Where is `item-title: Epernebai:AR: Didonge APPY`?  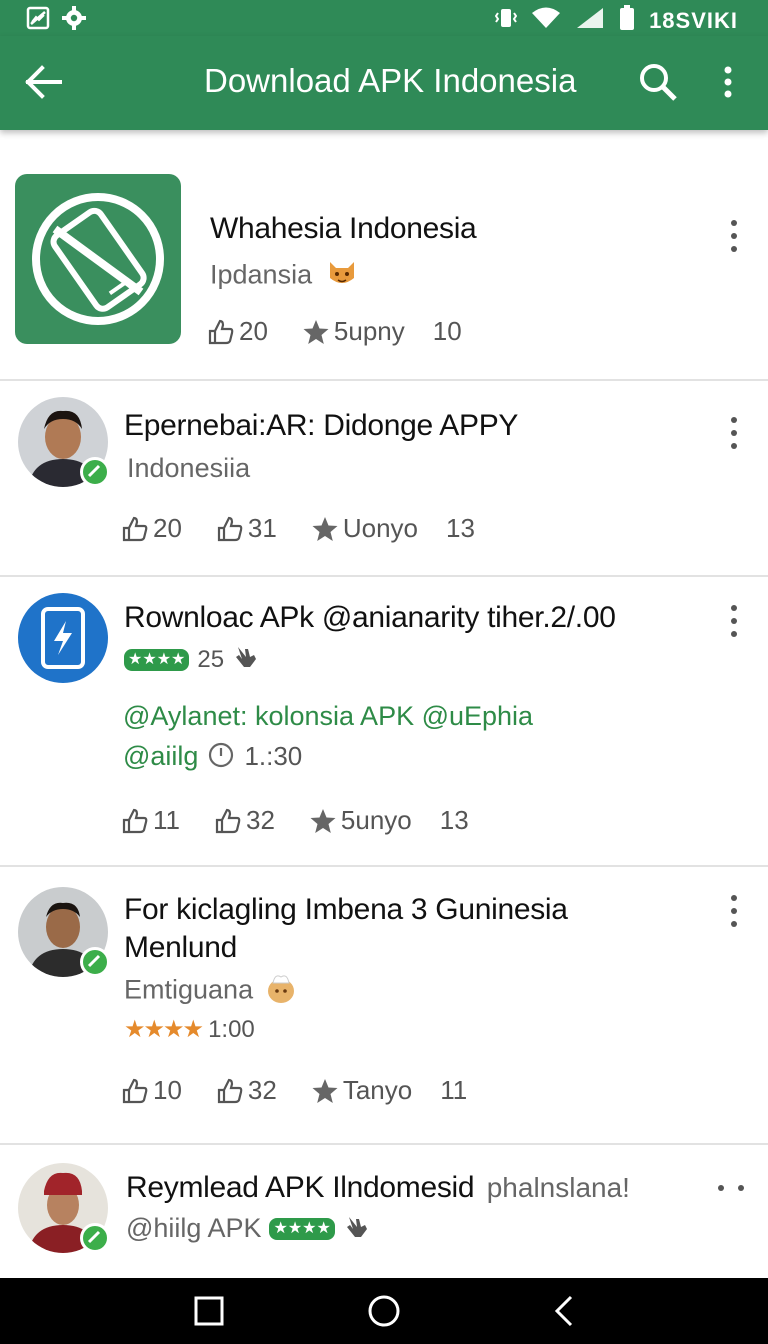
item-title: Epernebai:AR: Didonge APPY is located at coordinates (321, 425).